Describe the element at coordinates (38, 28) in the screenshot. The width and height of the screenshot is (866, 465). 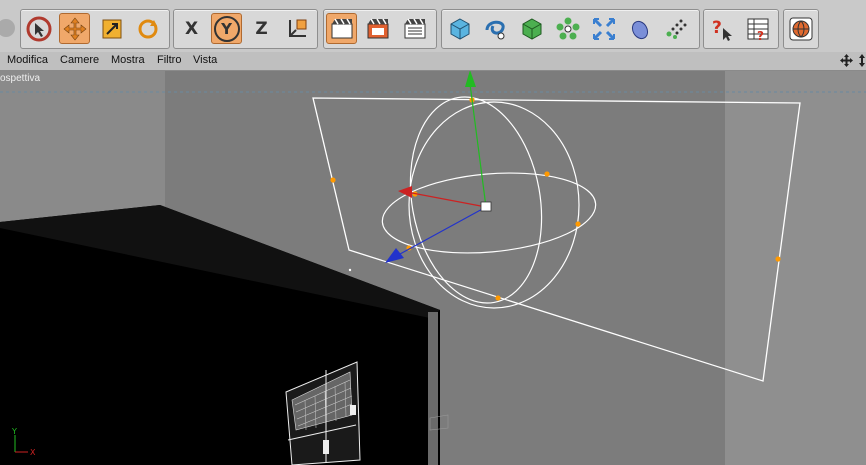
I see `select-arrow-icon` at that location.